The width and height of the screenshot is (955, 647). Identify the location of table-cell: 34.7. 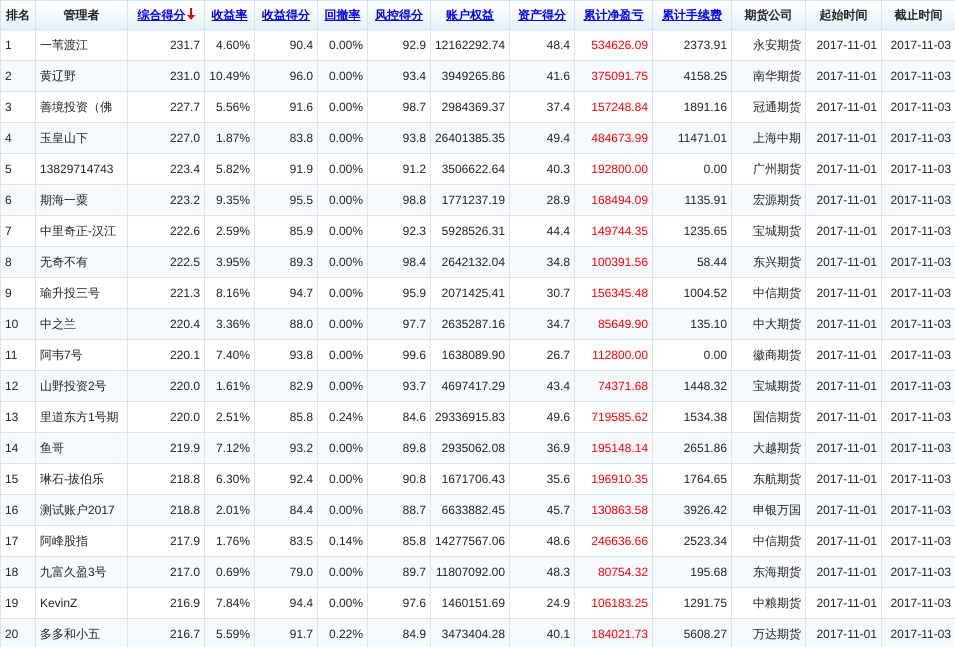
(558, 324).